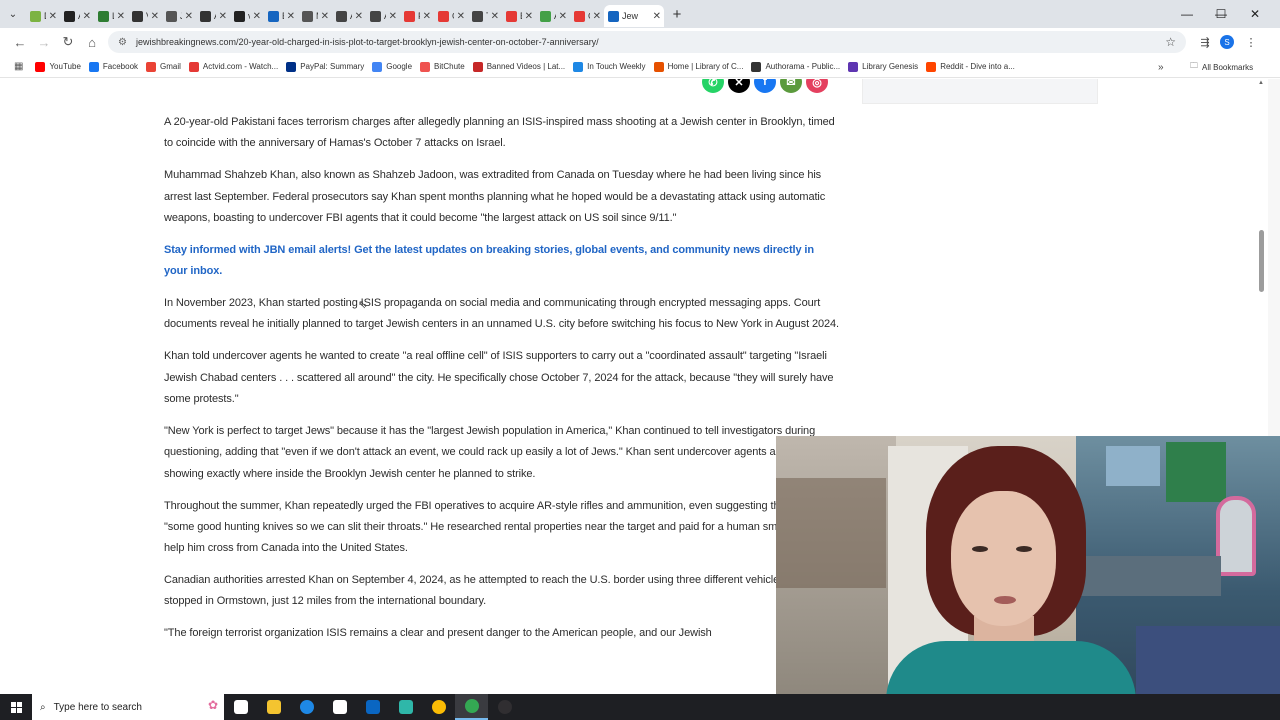 The height and width of the screenshot is (720, 1280). Describe the element at coordinates (1221, 67) in the screenshot. I see `all-bookmarks-button: 🗀 All Bookmarks` at that location.